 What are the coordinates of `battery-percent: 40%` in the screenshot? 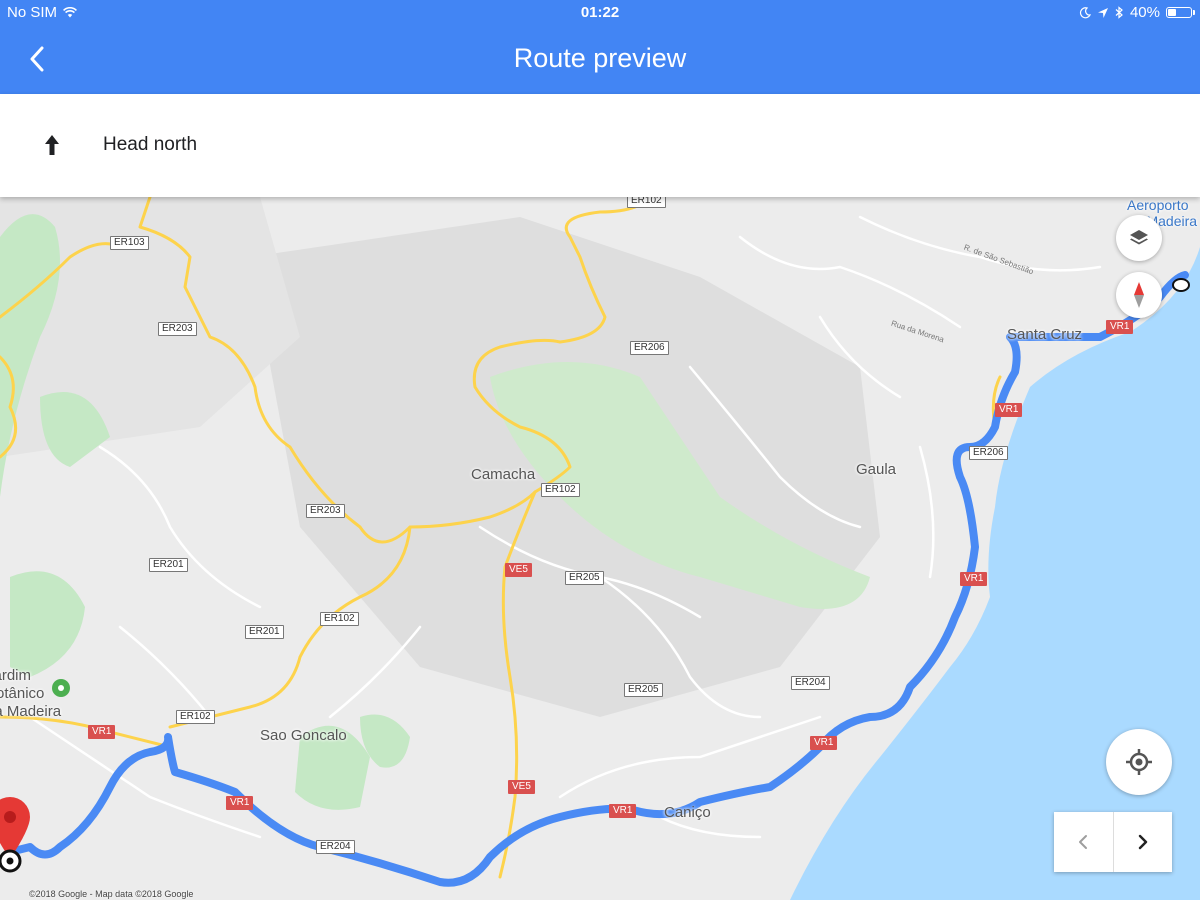 It's located at (1144, 12).